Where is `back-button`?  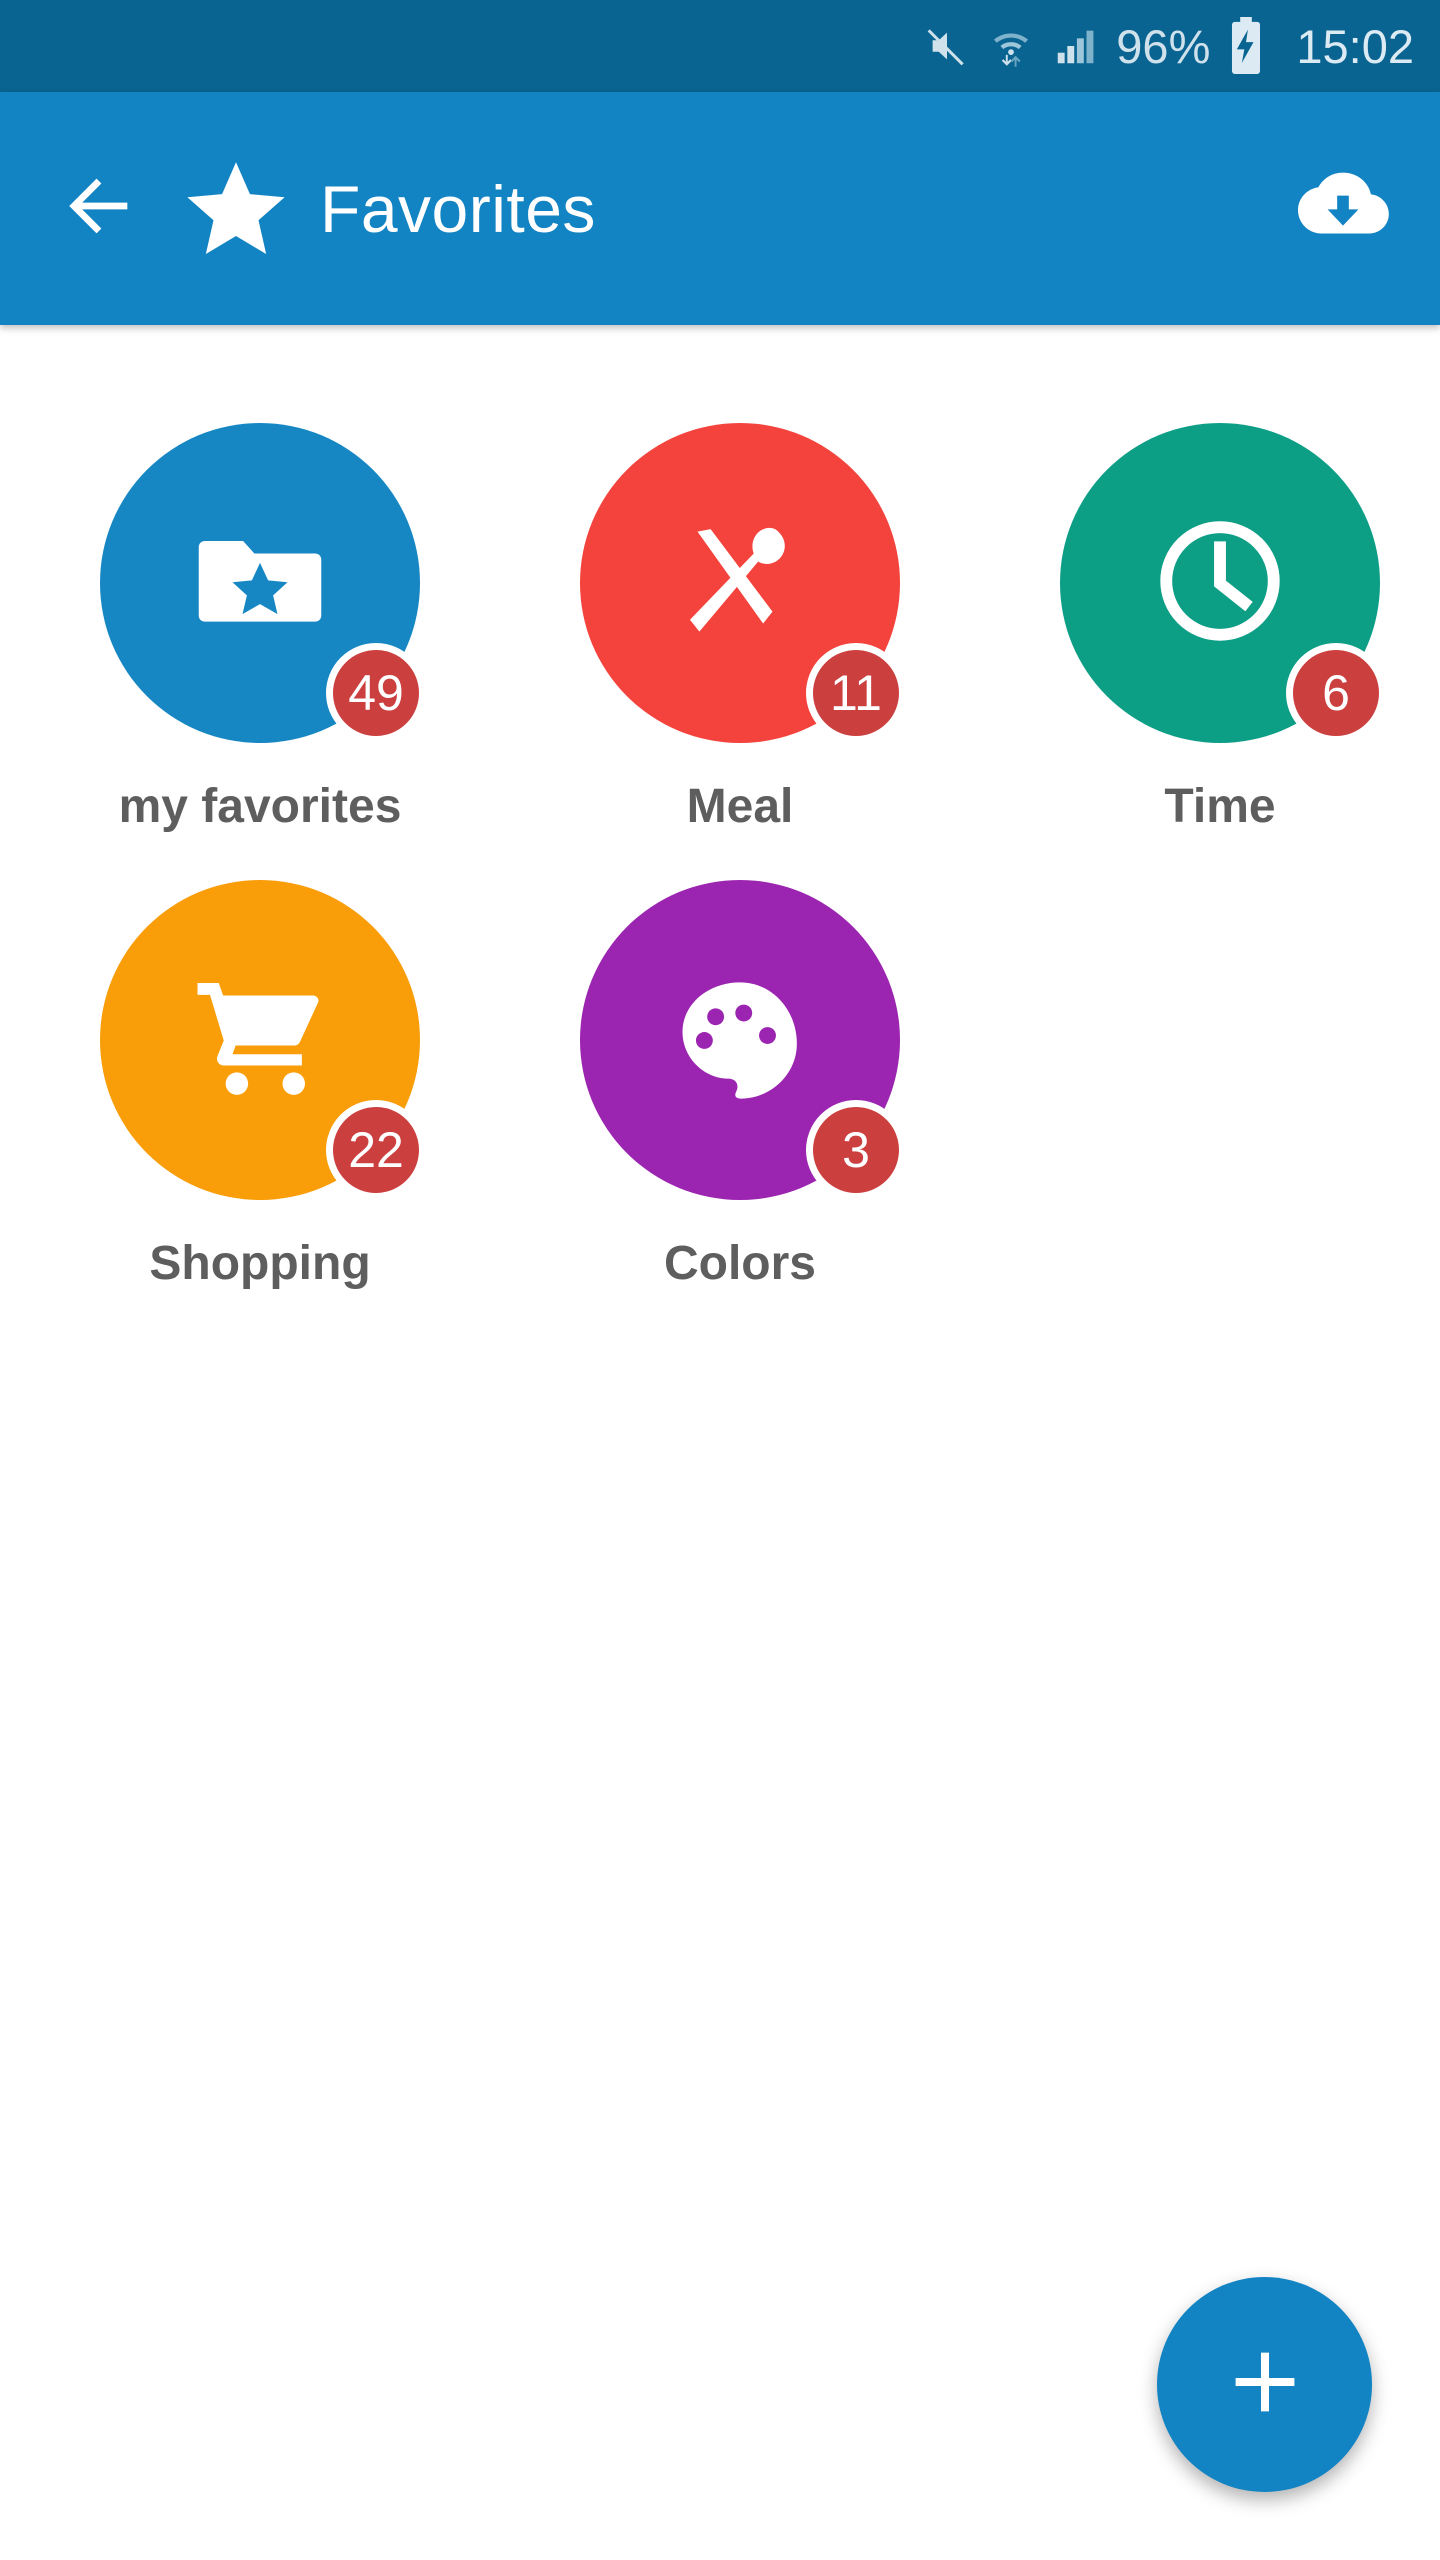
back-button is located at coordinates (100, 209).